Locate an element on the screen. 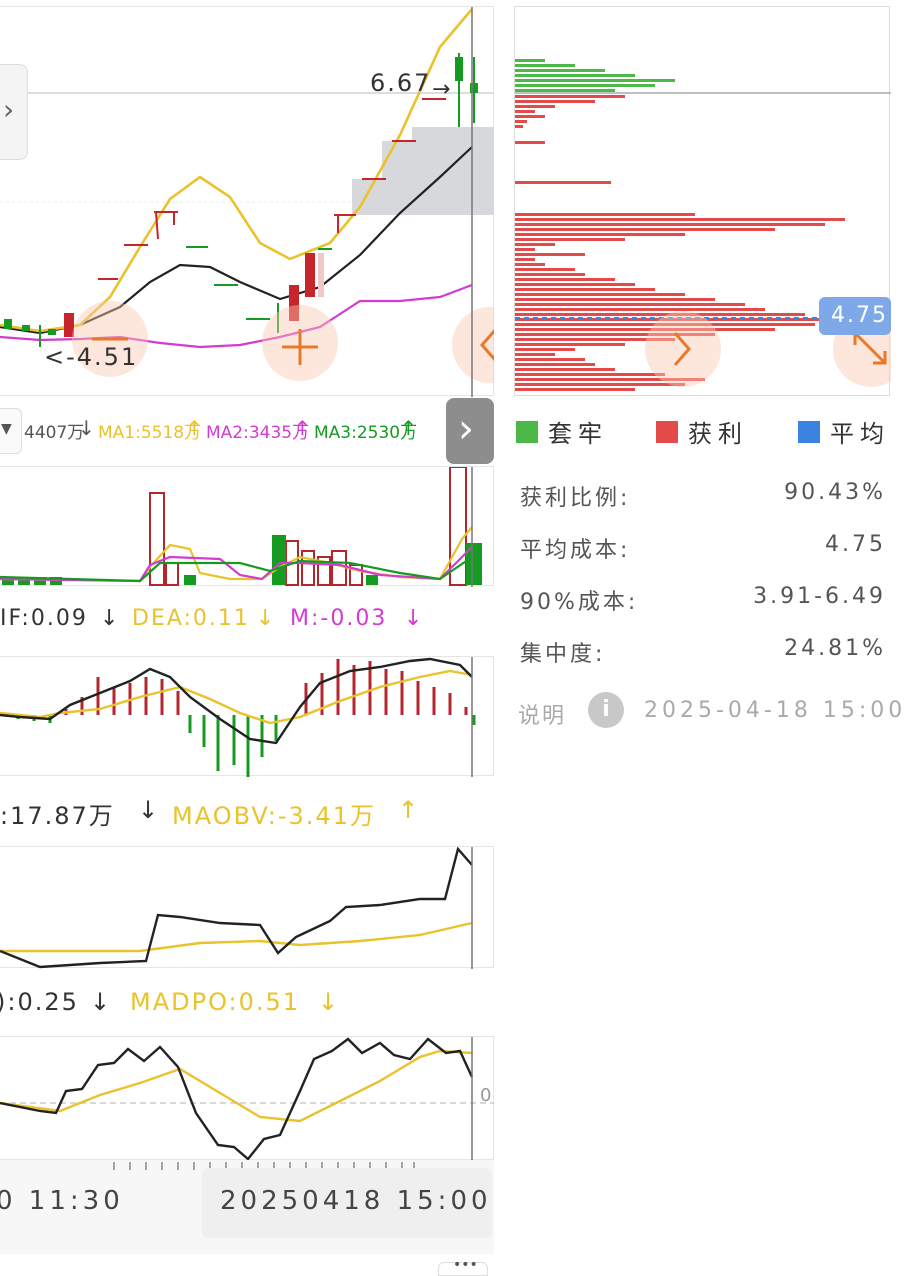 The height and width of the screenshot is (1276, 920). legend-trapped: 套牢 is located at coordinates (562, 431).